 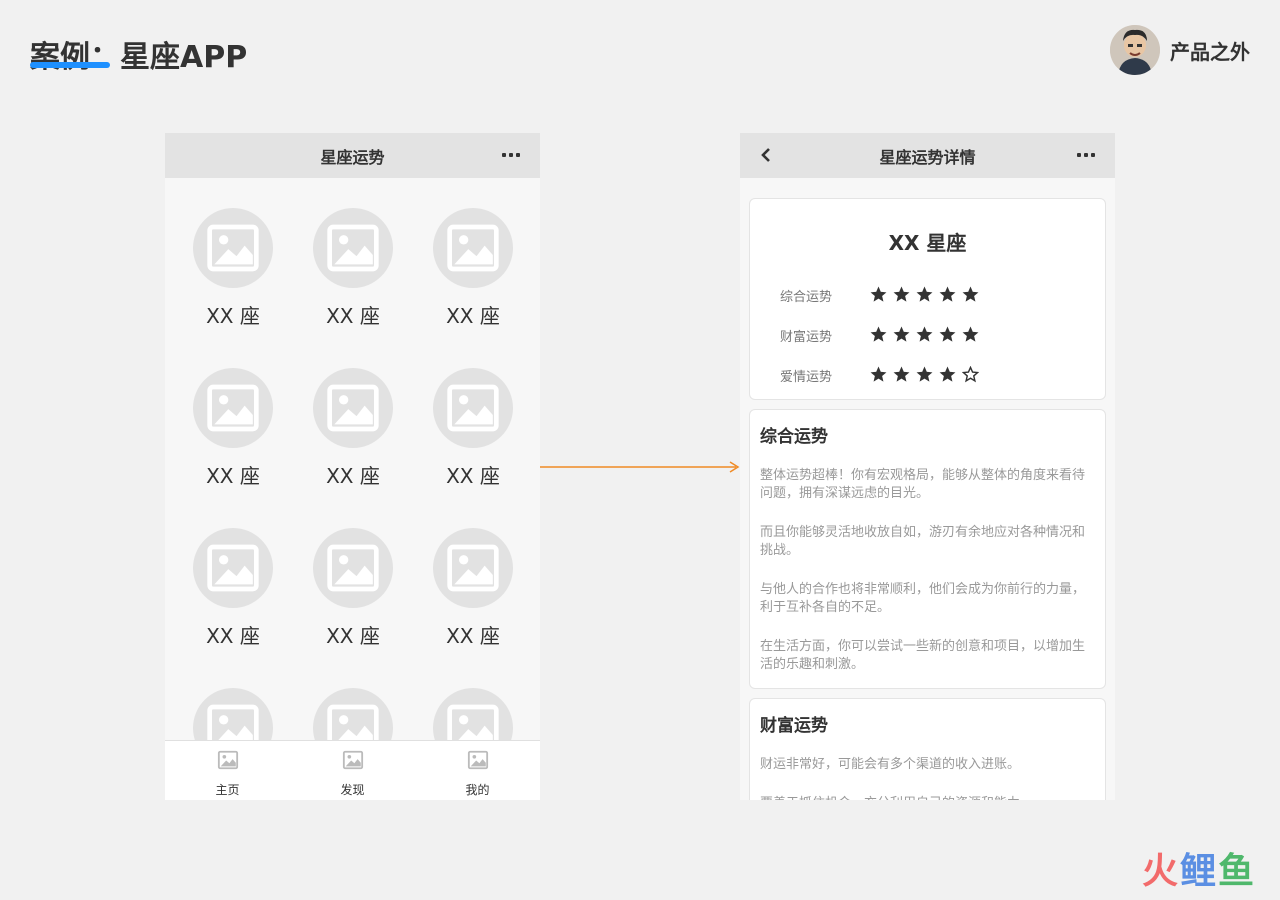 I want to click on list-nav-title: 星座运势, so click(x=352, y=157).